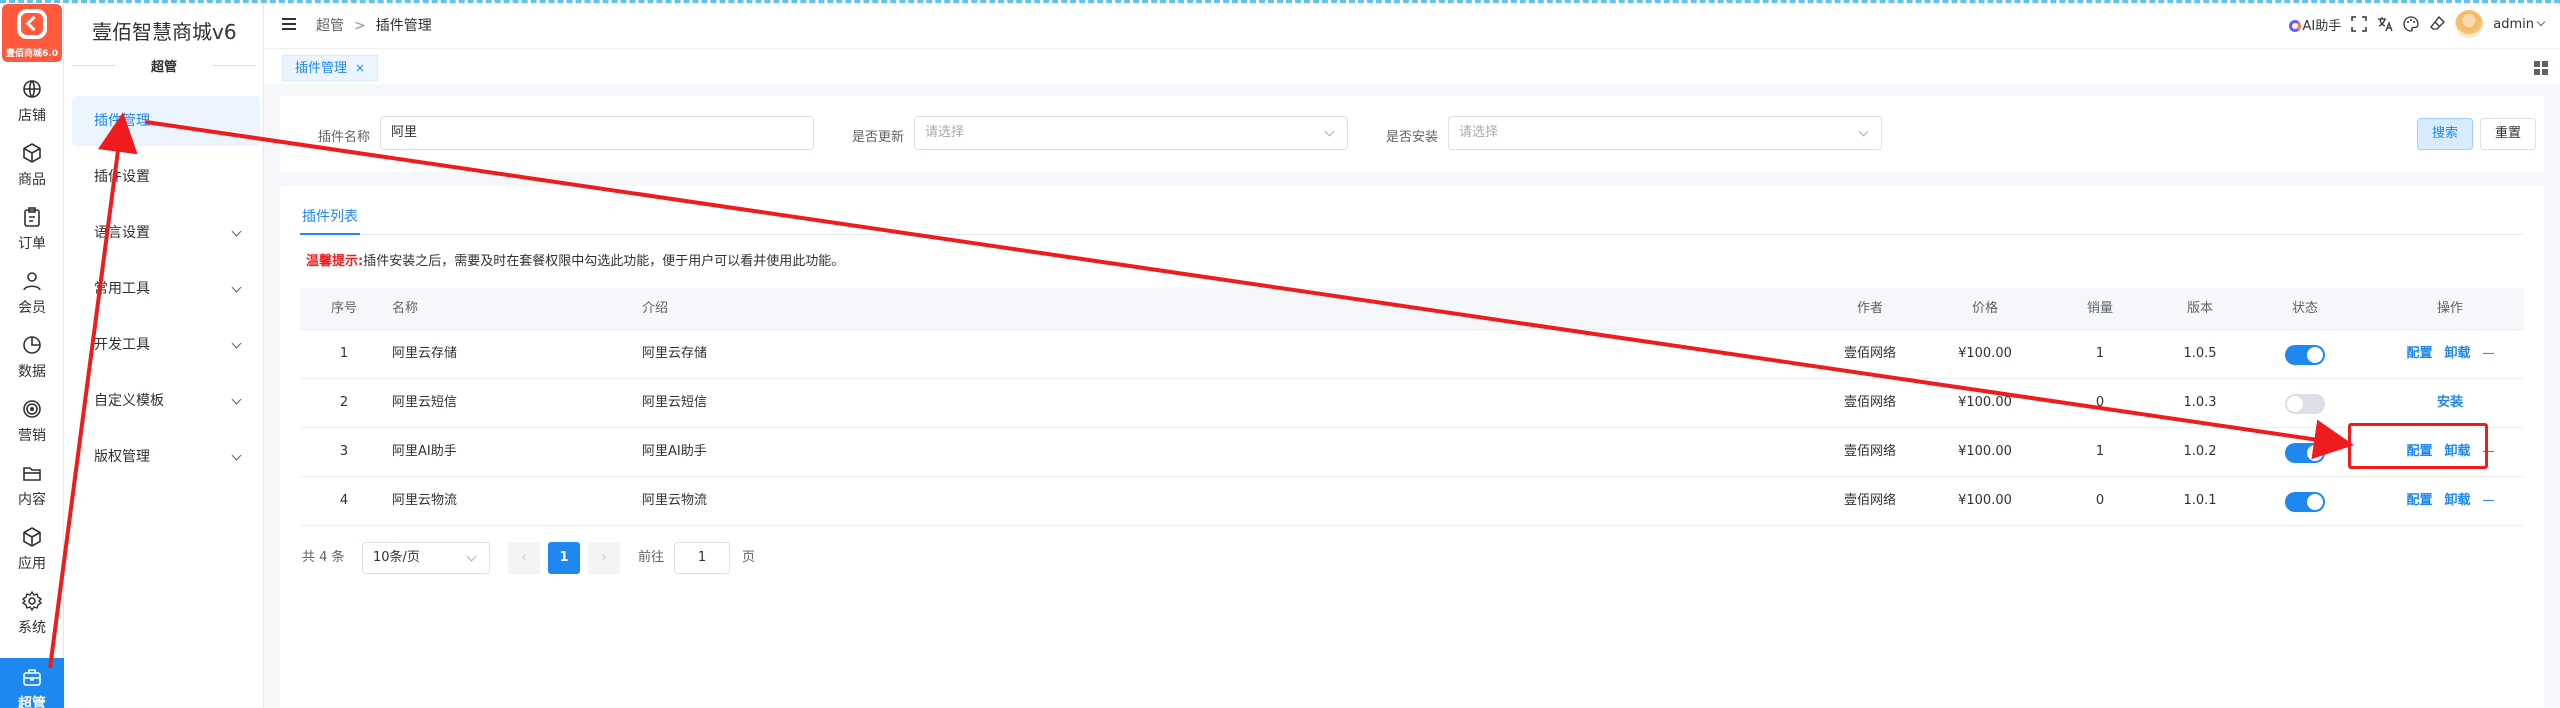 This screenshot has height=708, width=2560. I want to click on rail-item-label: 内容, so click(32, 500).